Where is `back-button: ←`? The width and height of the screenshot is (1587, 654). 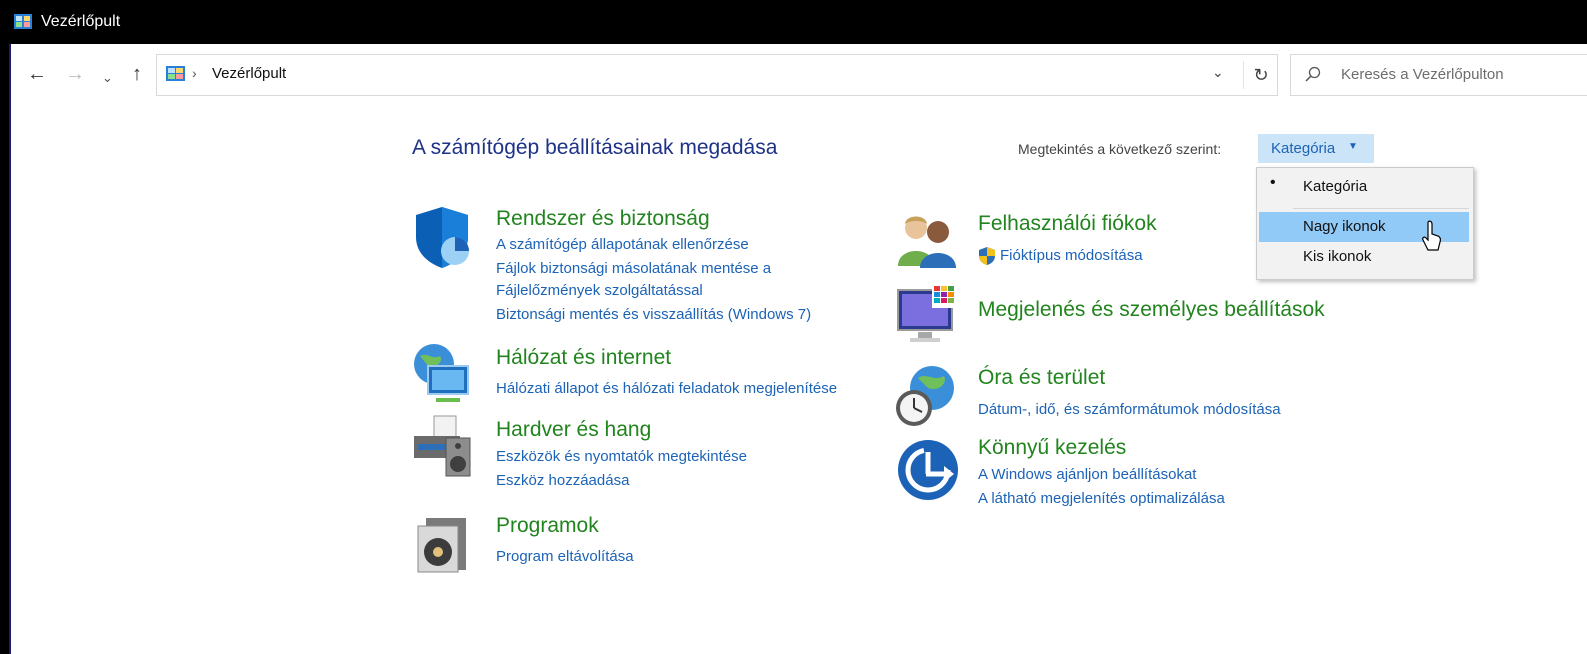
back-button: ← is located at coordinates (37, 74).